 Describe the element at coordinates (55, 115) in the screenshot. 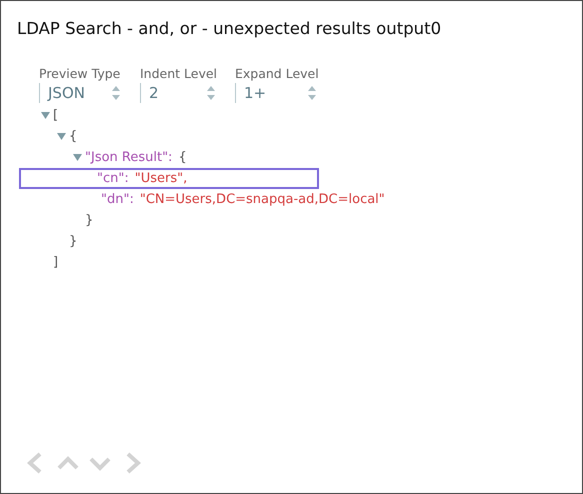

I see `bracket: [` at that location.